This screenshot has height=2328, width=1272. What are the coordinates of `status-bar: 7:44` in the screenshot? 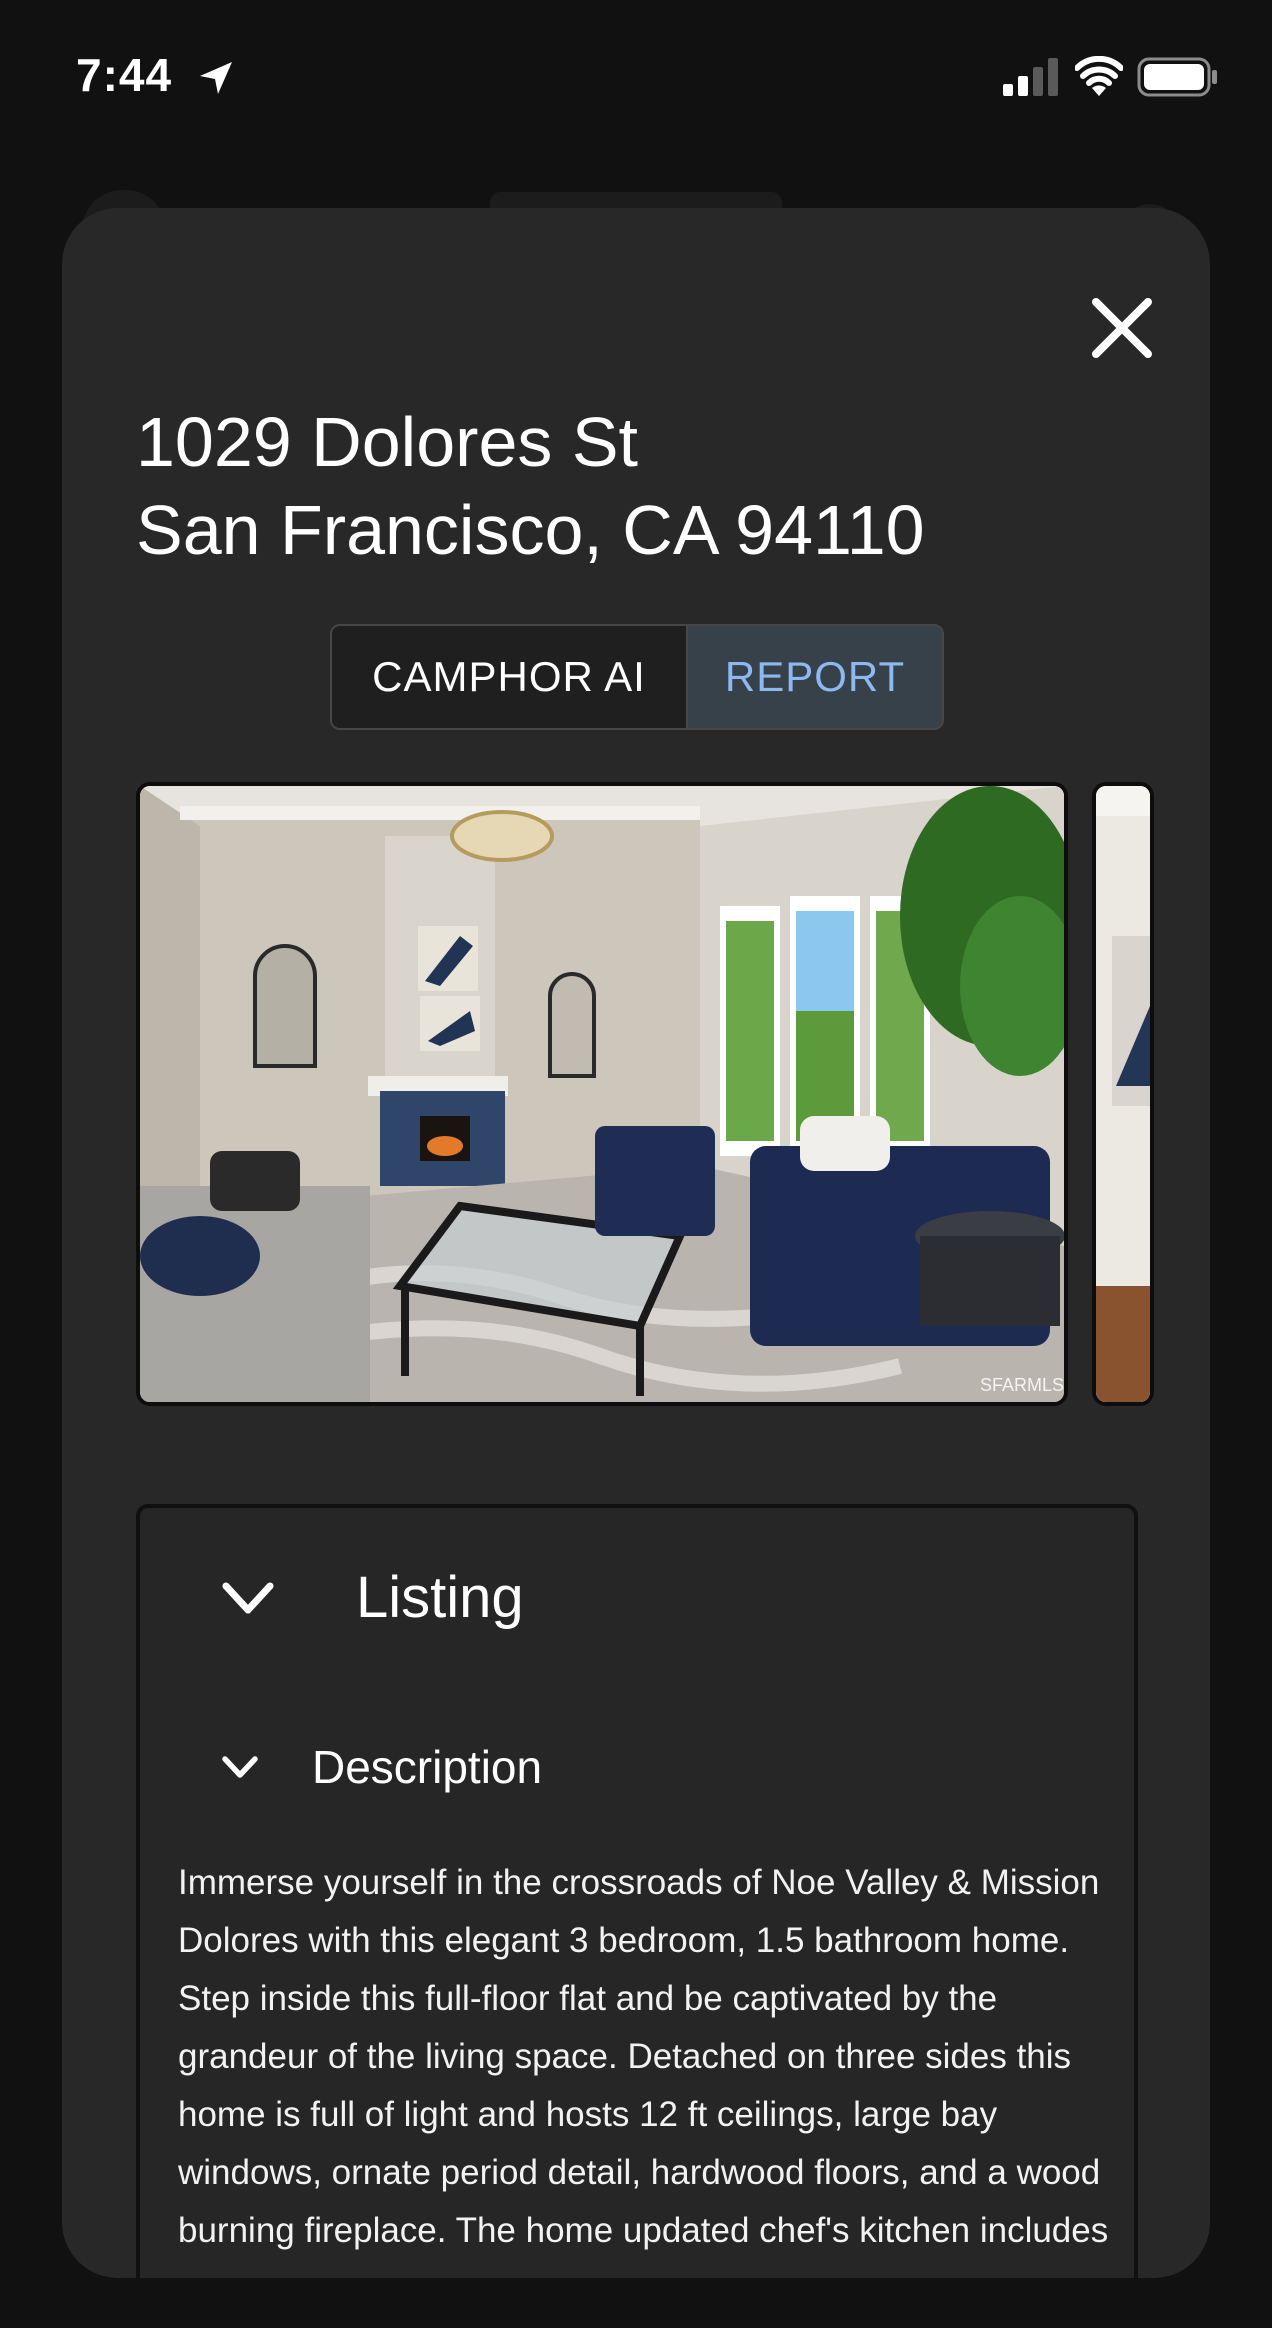 It's located at (636, 75).